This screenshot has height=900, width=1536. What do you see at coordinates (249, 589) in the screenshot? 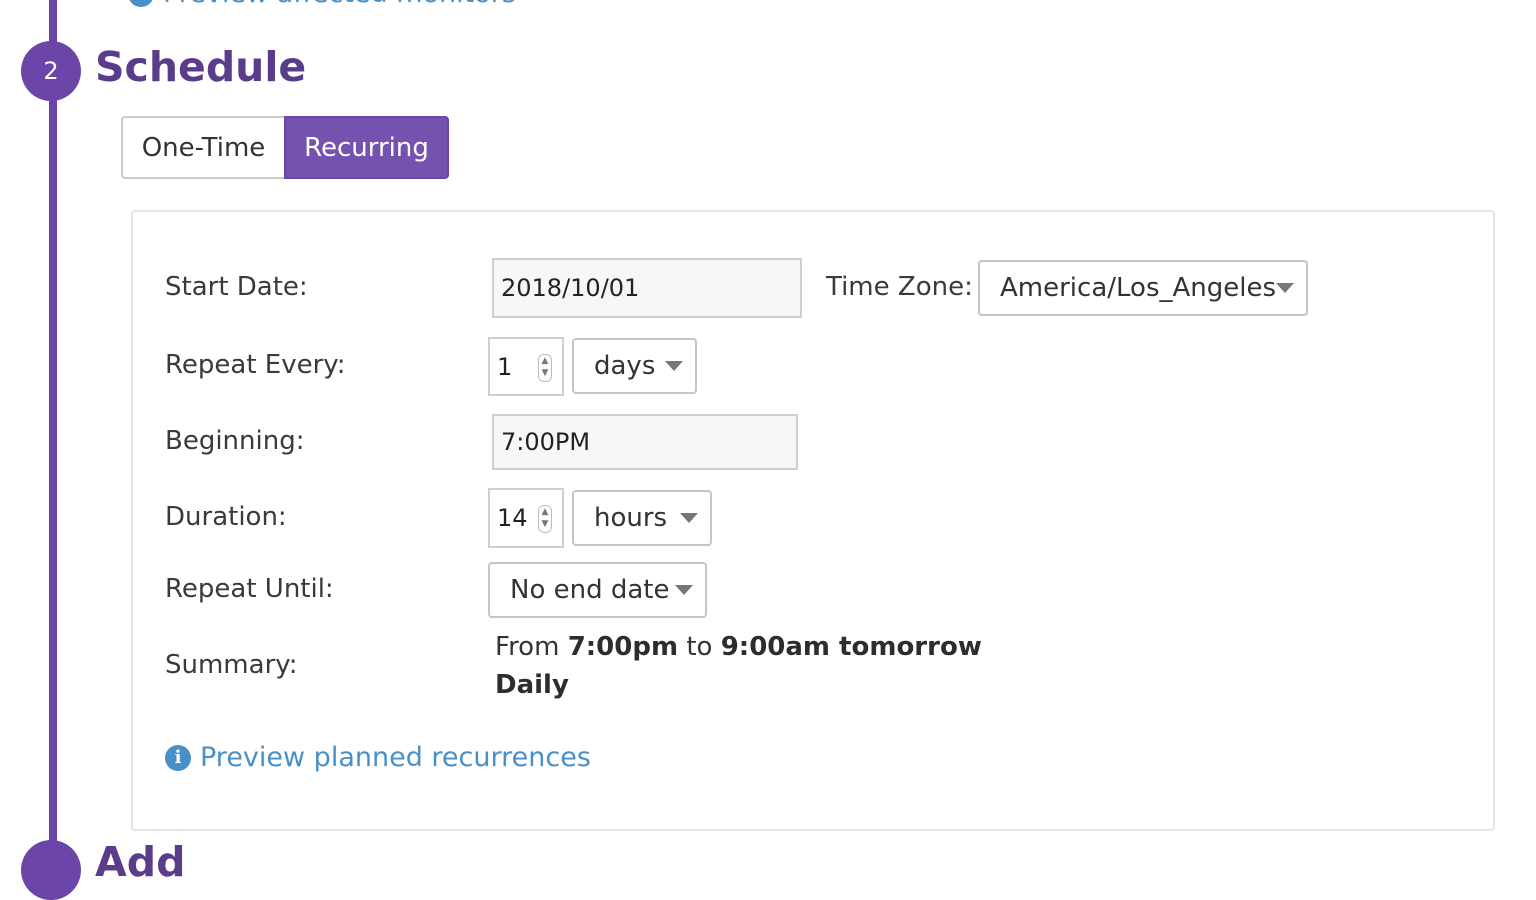
I see `repeat-until-label: Repeat Until:` at bounding box center [249, 589].